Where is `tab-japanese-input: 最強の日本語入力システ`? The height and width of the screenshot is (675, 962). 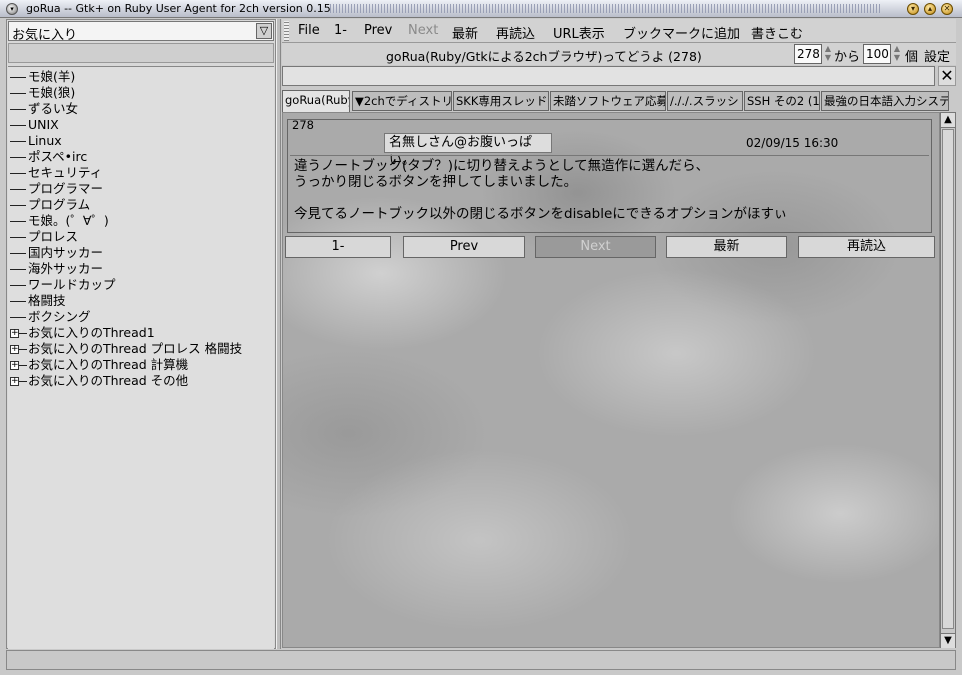
tab-japanese-input: 最強の日本語入力システ is located at coordinates (885, 101).